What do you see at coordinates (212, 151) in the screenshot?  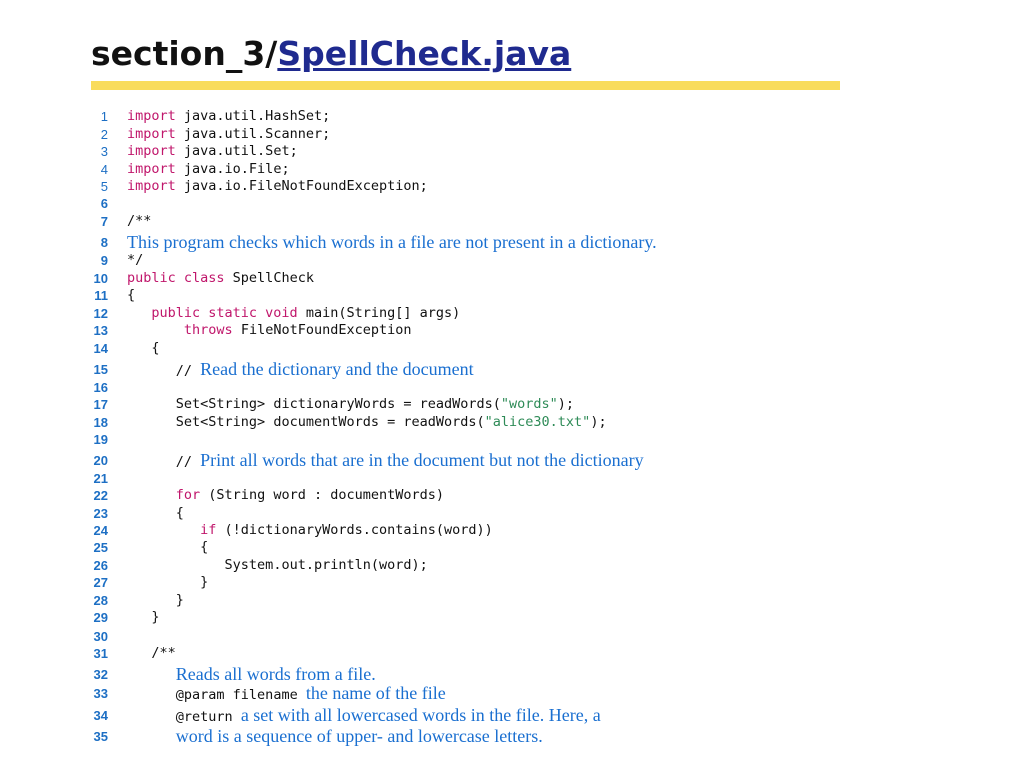 I see `code-text: import java.util.Set;` at bounding box center [212, 151].